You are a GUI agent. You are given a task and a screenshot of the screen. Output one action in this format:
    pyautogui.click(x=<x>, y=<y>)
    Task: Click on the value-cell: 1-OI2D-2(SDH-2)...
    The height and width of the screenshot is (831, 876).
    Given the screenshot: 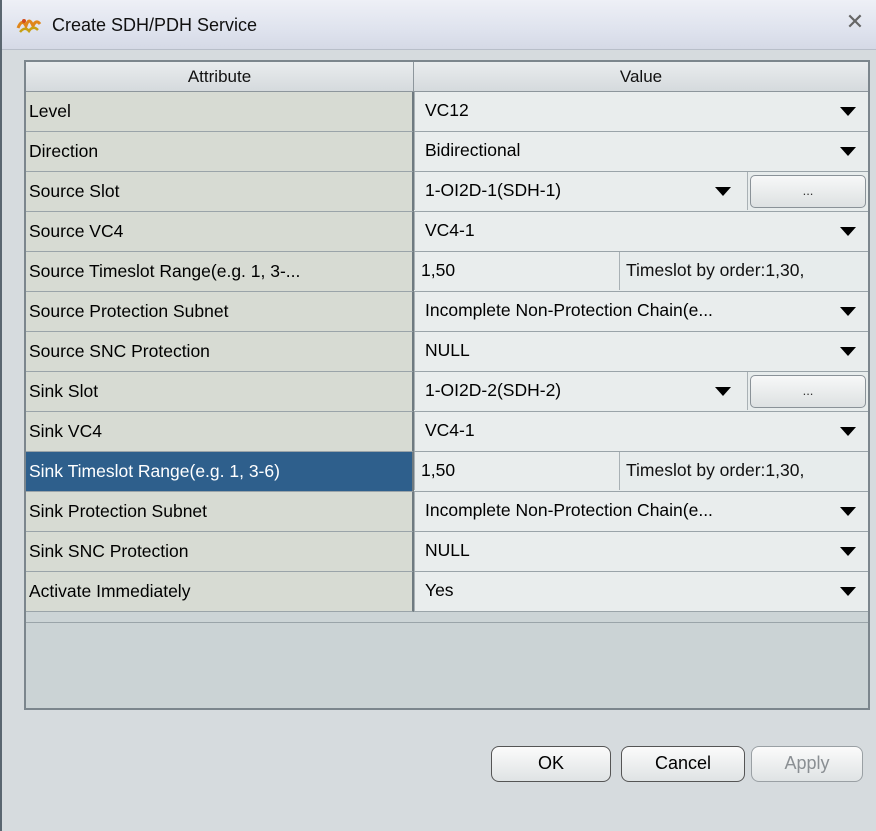 What is the action you would take?
    pyautogui.click(x=641, y=392)
    